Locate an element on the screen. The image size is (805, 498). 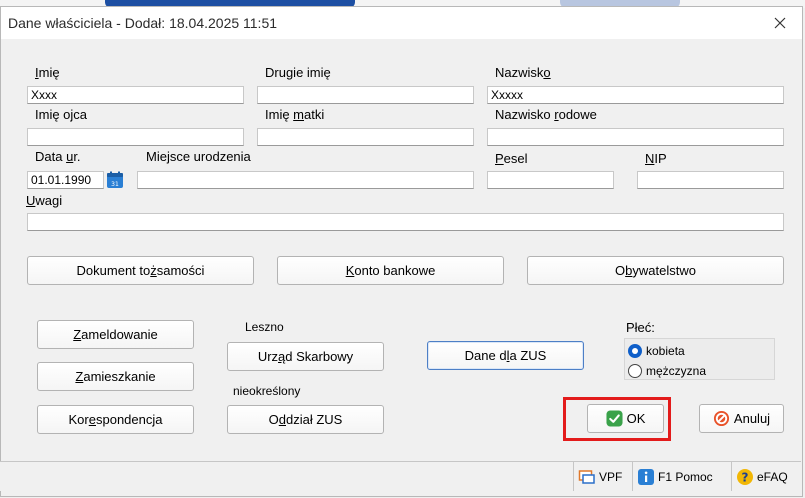
anuluj-button: Anuluj is located at coordinates (741, 418).